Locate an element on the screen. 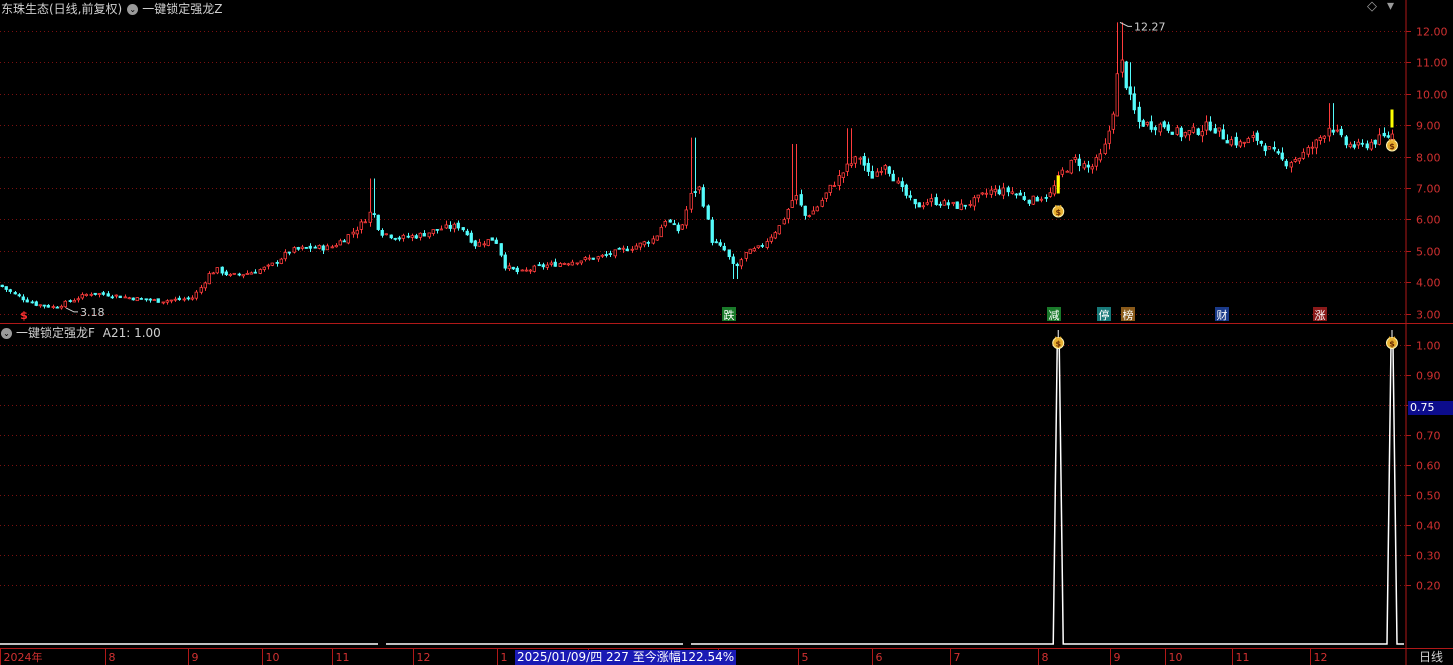  x-tick-label: 8 is located at coordinates (112, 657).